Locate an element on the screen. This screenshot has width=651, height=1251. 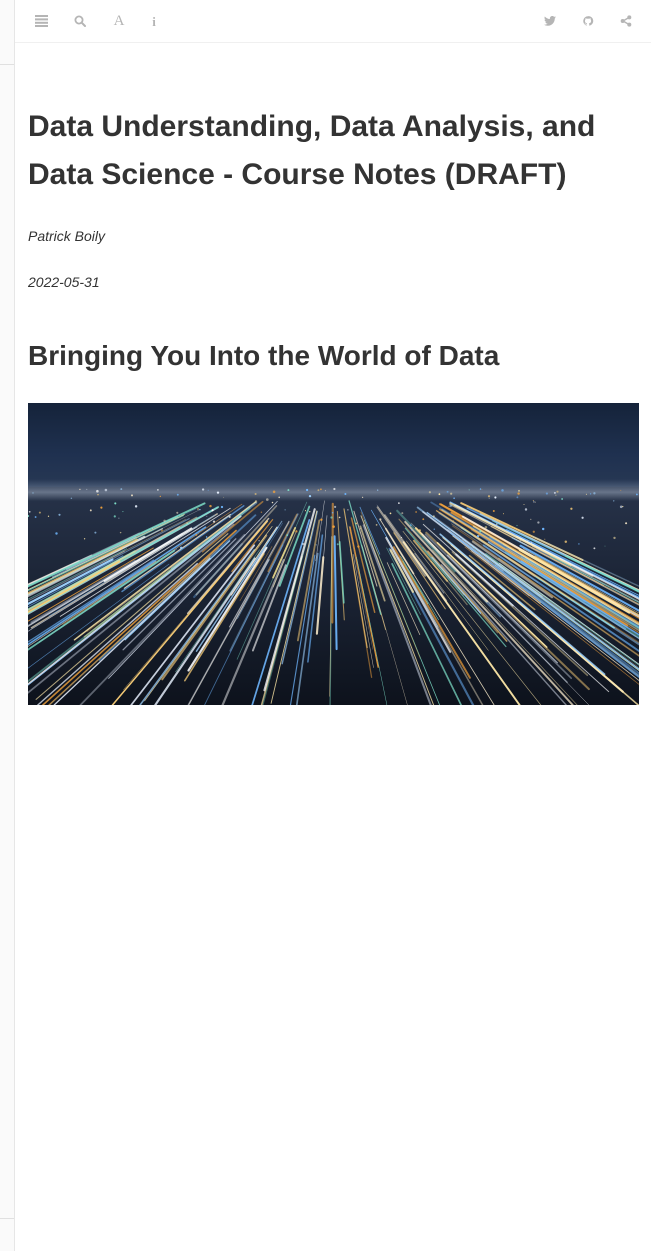
date: 2022-05-31 is located at coordinates (64, 282).